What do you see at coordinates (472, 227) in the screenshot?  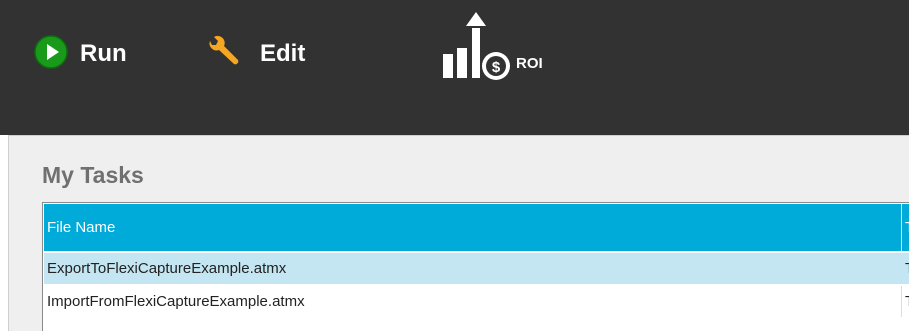 I see `column-header-file-name: File Name` at bounding box center [472, 227].